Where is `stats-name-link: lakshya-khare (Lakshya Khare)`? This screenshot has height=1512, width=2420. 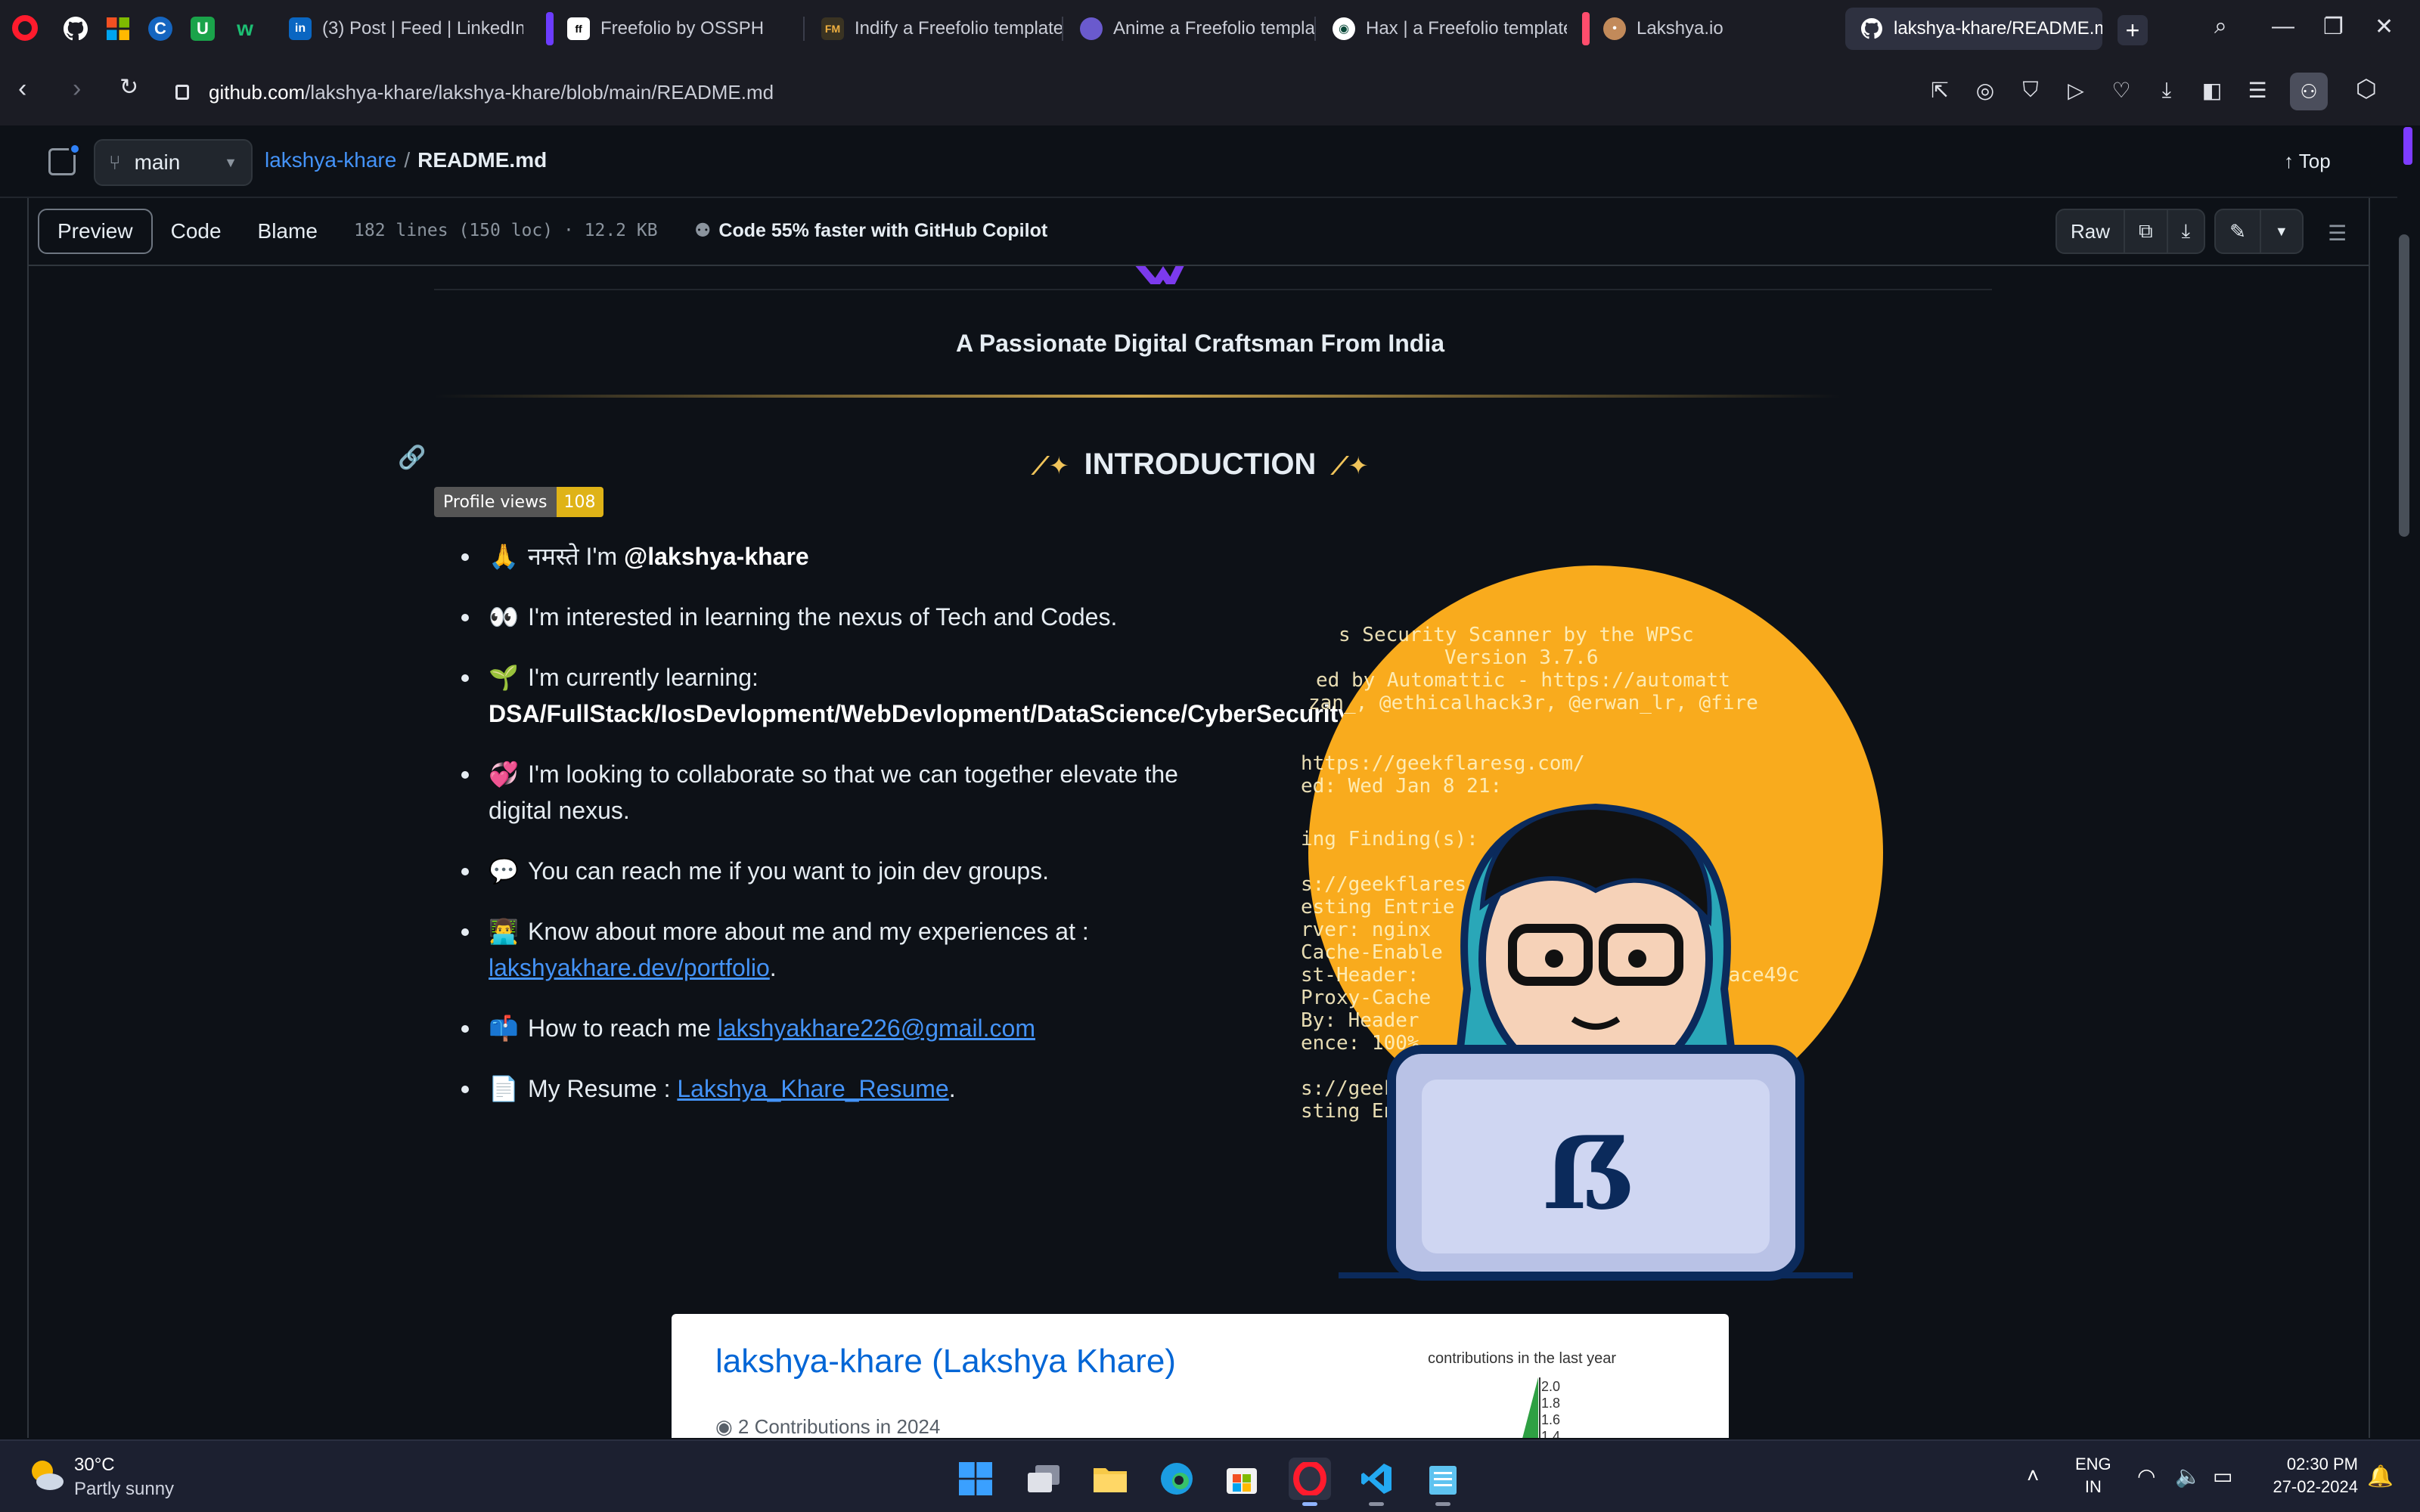
stats-name-link: lakshya-khare (Lakshya Khare) is located at coordinates (945, 1361).